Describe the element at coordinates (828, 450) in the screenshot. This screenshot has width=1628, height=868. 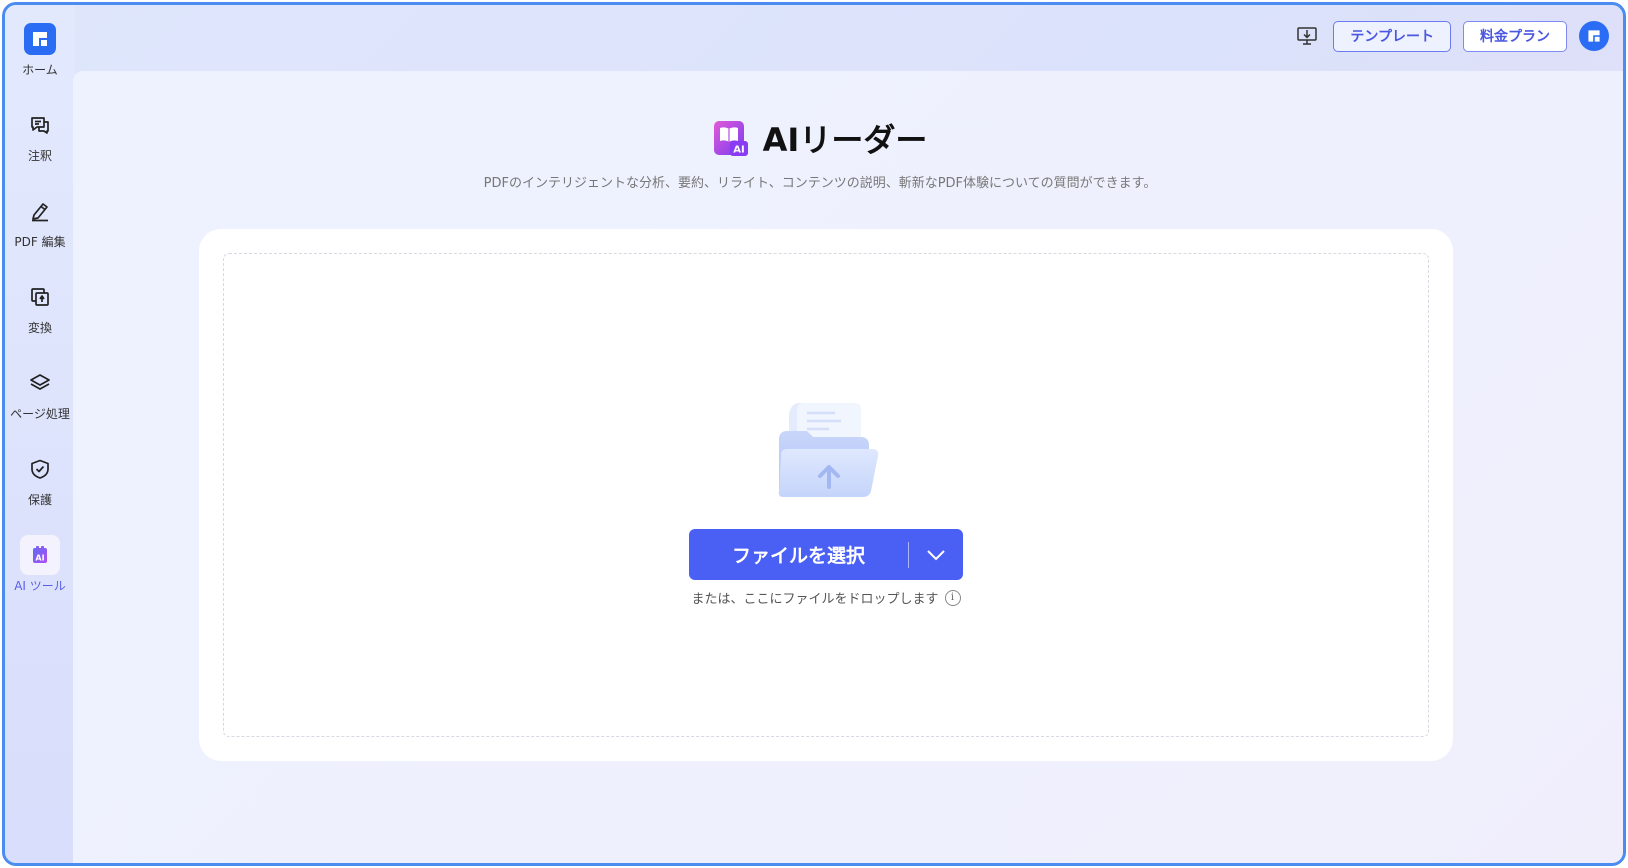
I see `folder-upload-icon` at that location.